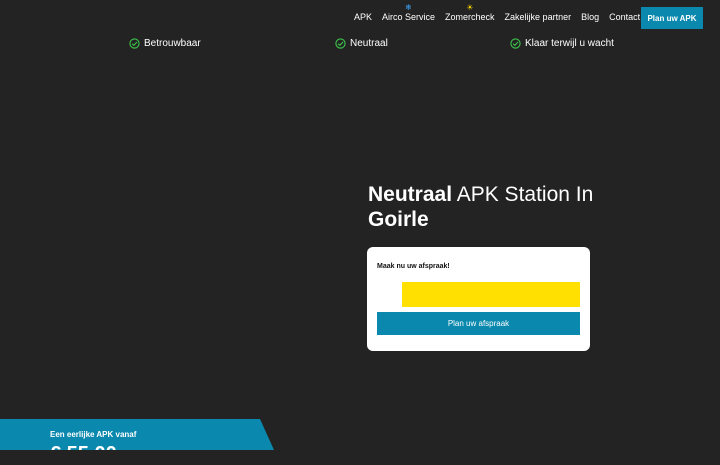 The width and height of the screenshot is (720, 465). I want to click on nav-link-zomercheck: ☀ Zomercheck, so click(470, 13).